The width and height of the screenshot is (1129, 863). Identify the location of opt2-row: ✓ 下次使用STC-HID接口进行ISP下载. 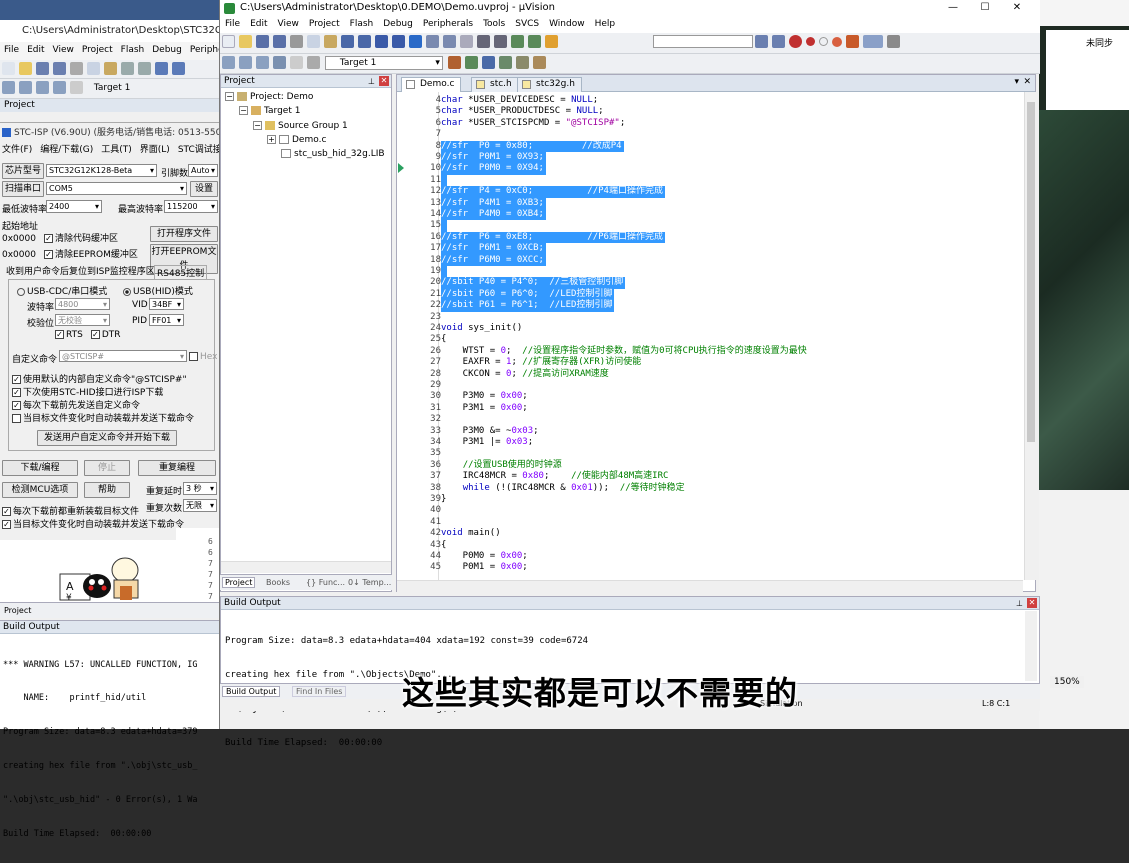
(87, 391).